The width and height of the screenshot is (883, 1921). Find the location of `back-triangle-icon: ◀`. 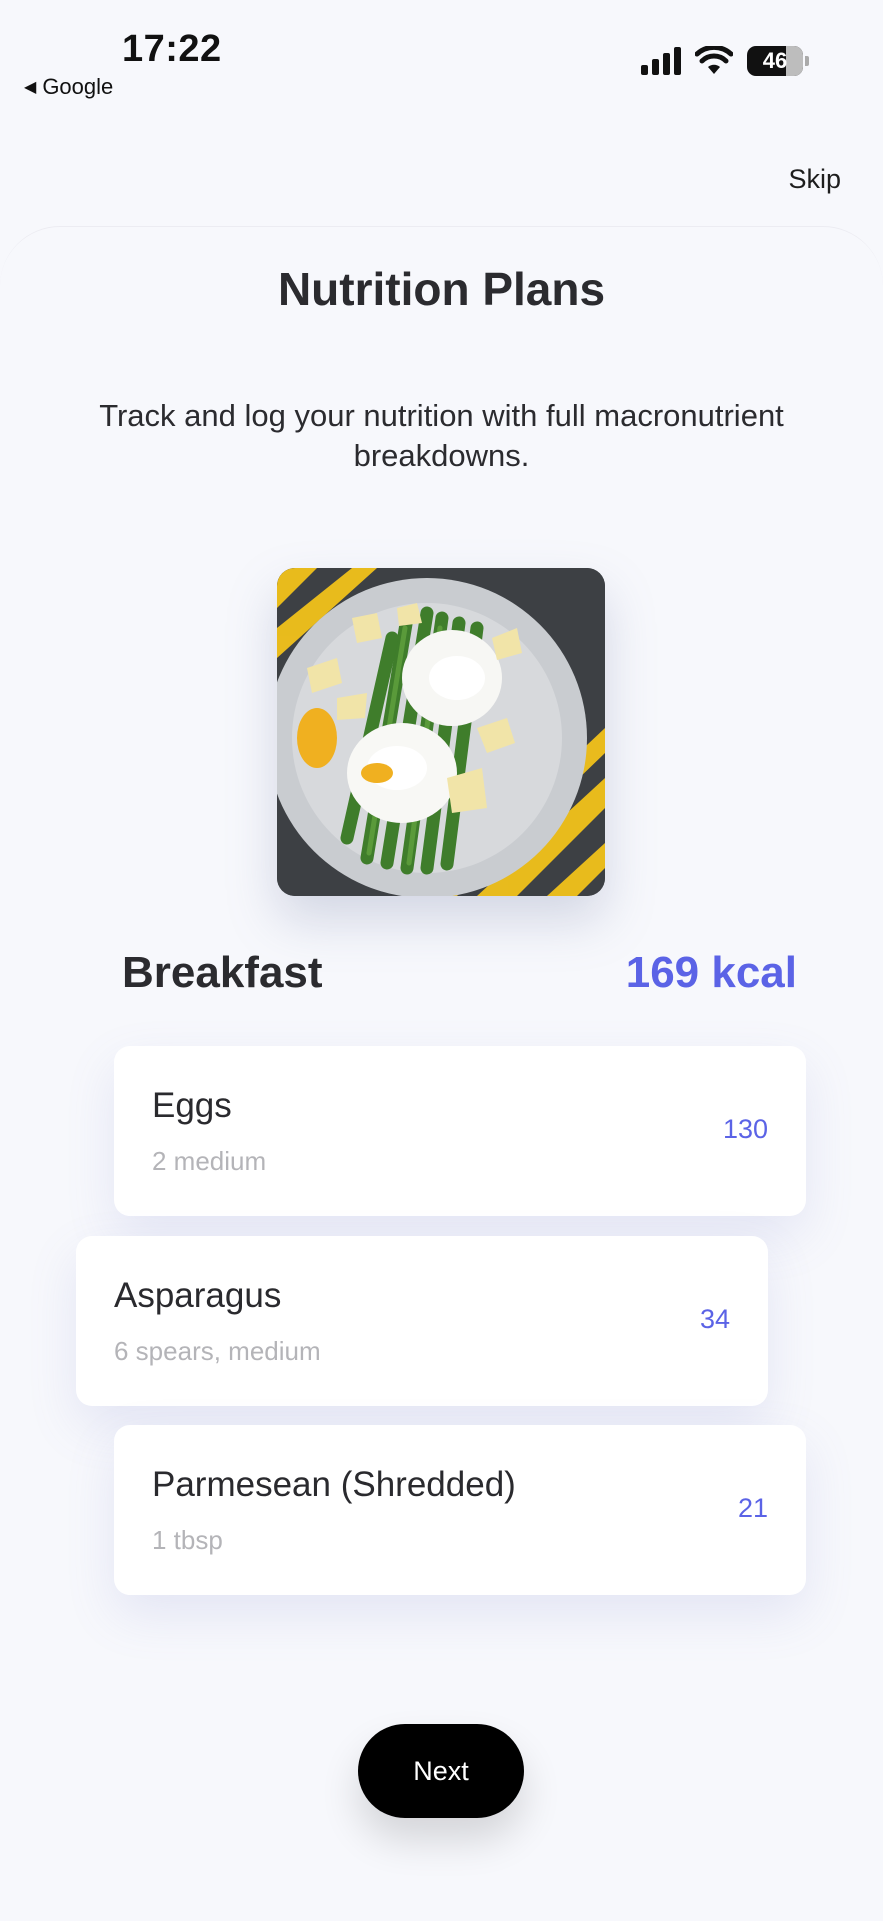

back-triangle-icon: ◀ is located at coordinates (30, 87).